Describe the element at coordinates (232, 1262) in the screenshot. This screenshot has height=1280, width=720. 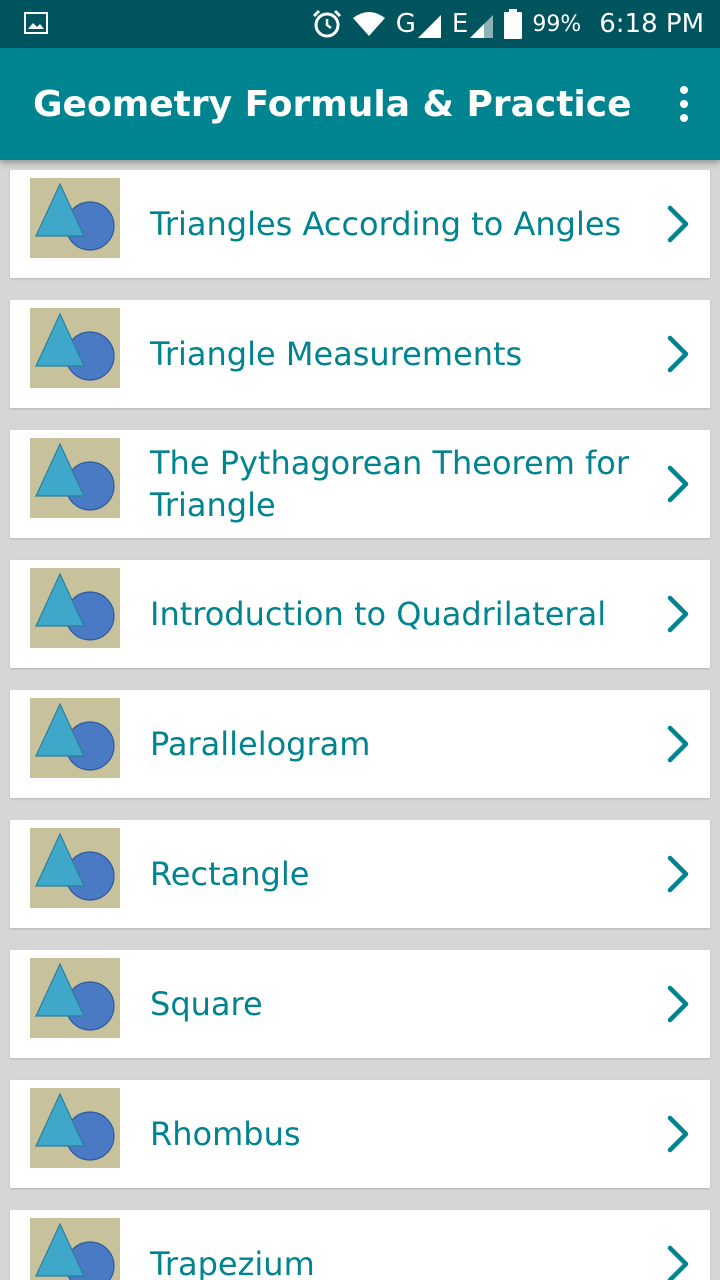
I see `list-item-label: Trapezium` at that location.